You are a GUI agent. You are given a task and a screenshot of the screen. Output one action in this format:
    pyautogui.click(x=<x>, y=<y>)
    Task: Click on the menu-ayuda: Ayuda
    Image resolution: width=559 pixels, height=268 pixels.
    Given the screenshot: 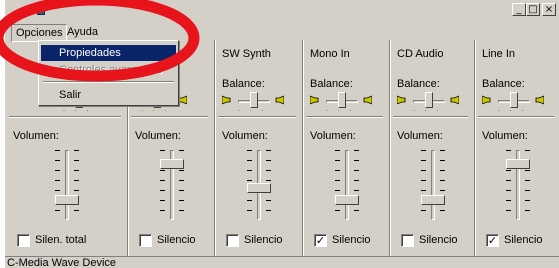 What is the action you would take?
    pyautogui.click(x=82, y=32)
    